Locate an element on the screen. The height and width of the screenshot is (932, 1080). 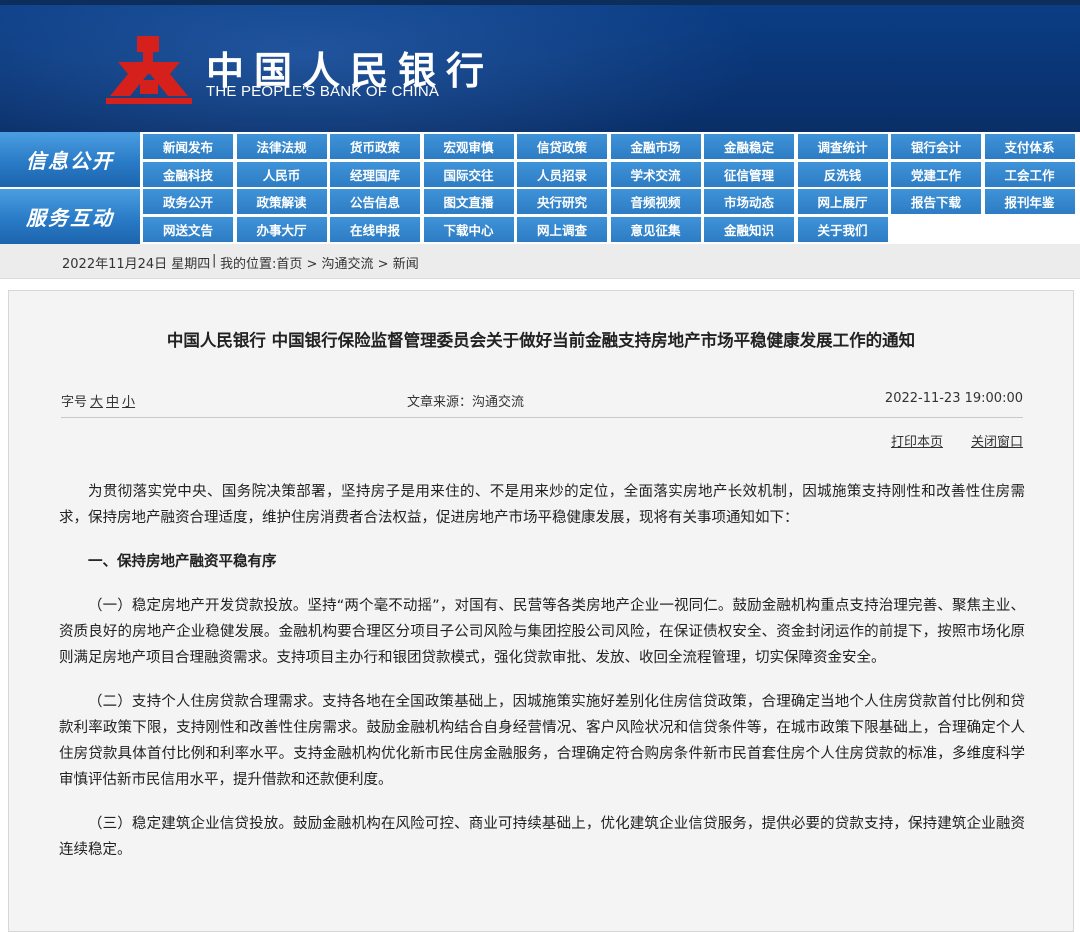
nav-item: 党建工作 is located at coordinates (936, 174).